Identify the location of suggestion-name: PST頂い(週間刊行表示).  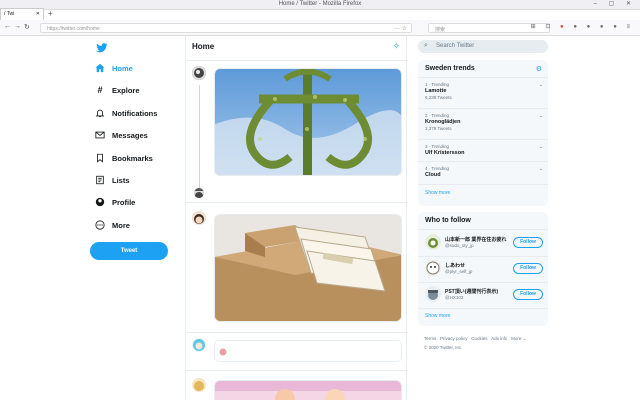
(472, 292).